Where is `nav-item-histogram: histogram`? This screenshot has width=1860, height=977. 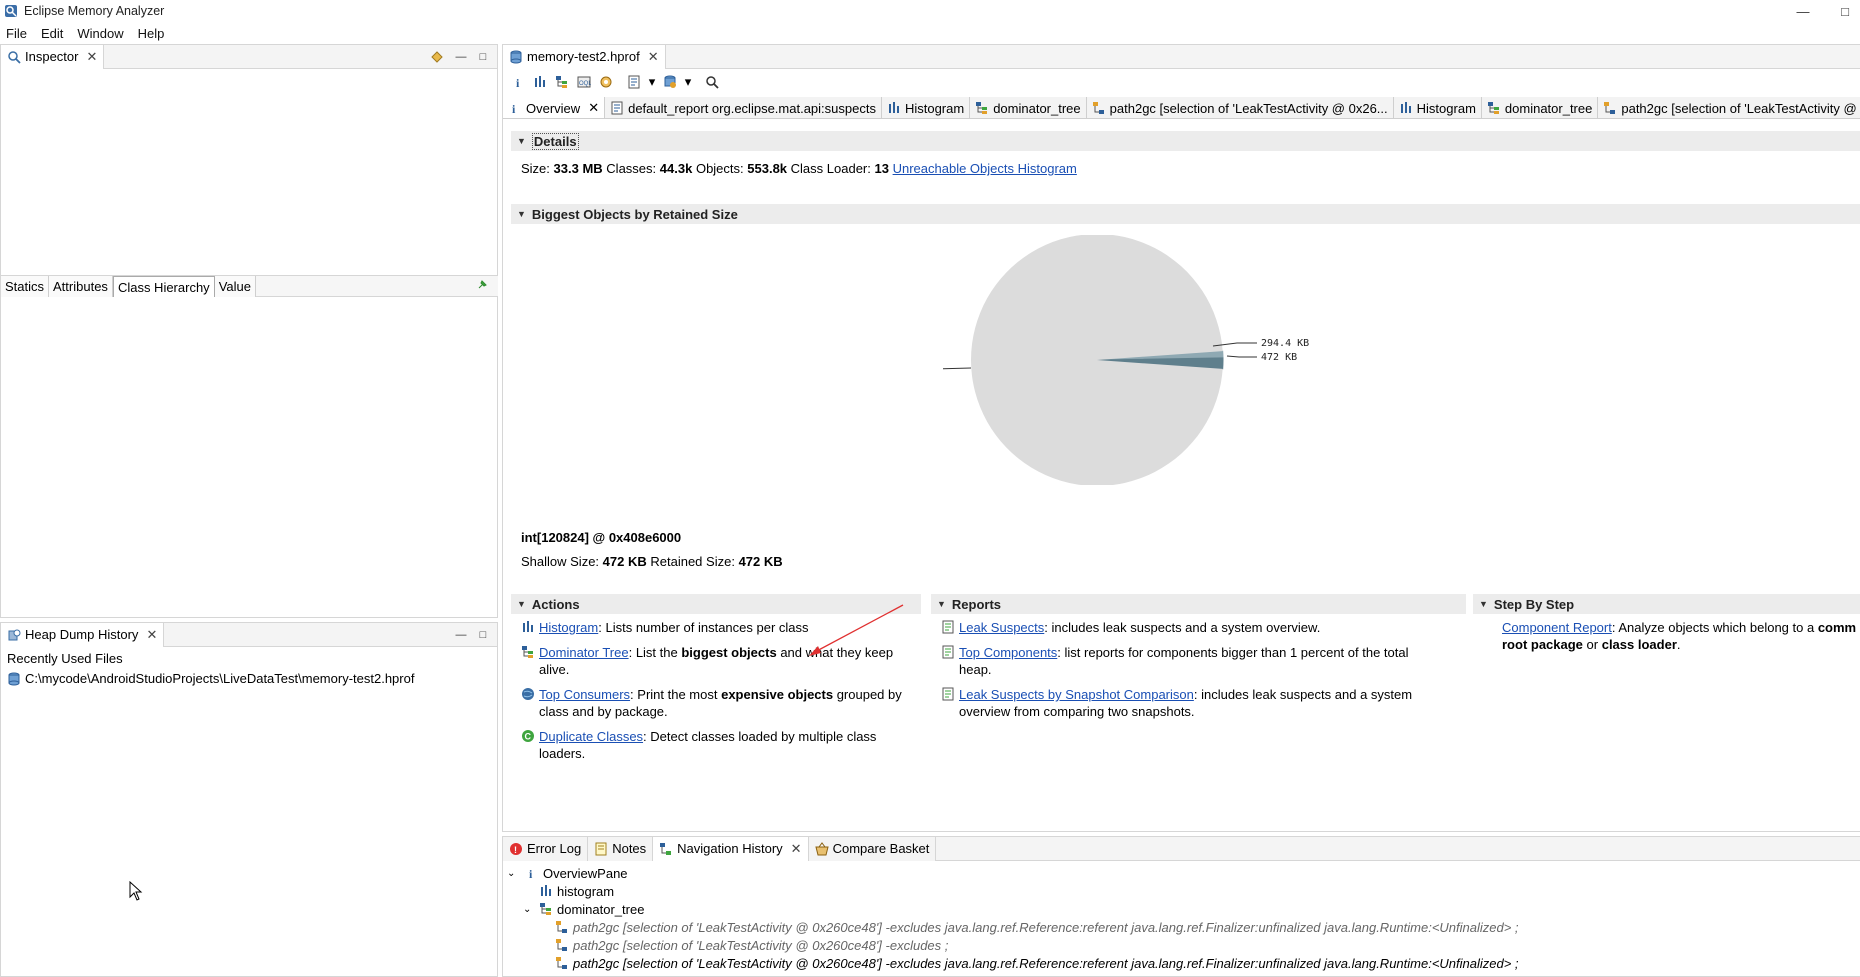 nav-item-histogram: histogram is located at coordinates (576, 891).